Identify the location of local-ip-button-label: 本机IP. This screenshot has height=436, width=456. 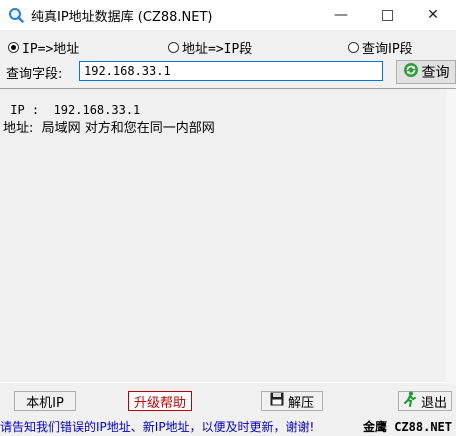
(45, 403).